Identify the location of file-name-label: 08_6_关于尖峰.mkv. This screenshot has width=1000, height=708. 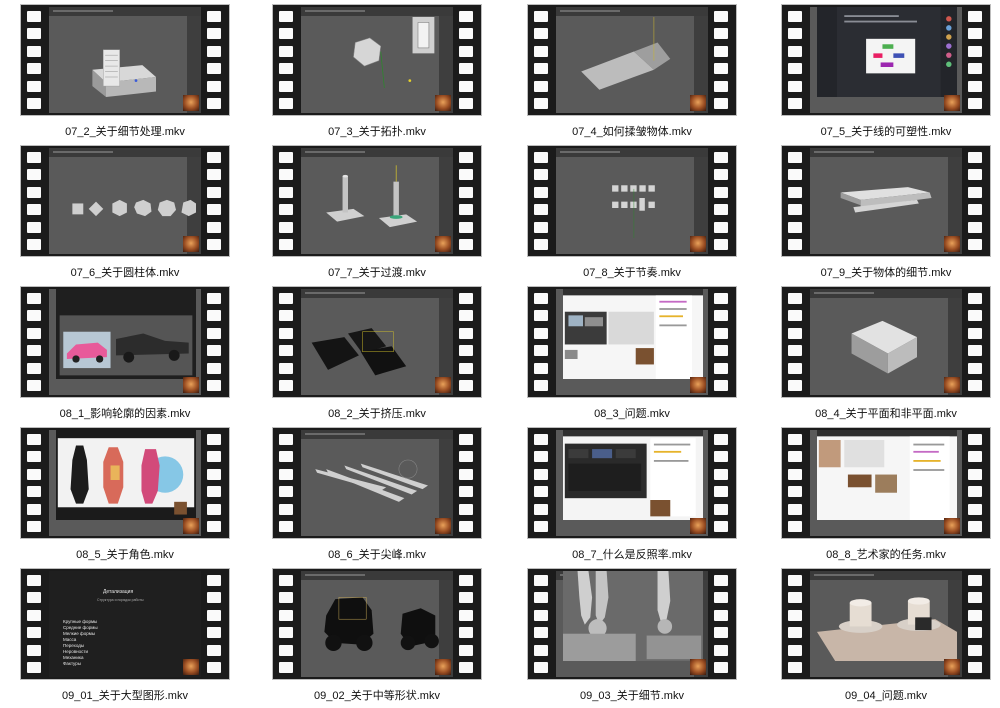
(377, 554).